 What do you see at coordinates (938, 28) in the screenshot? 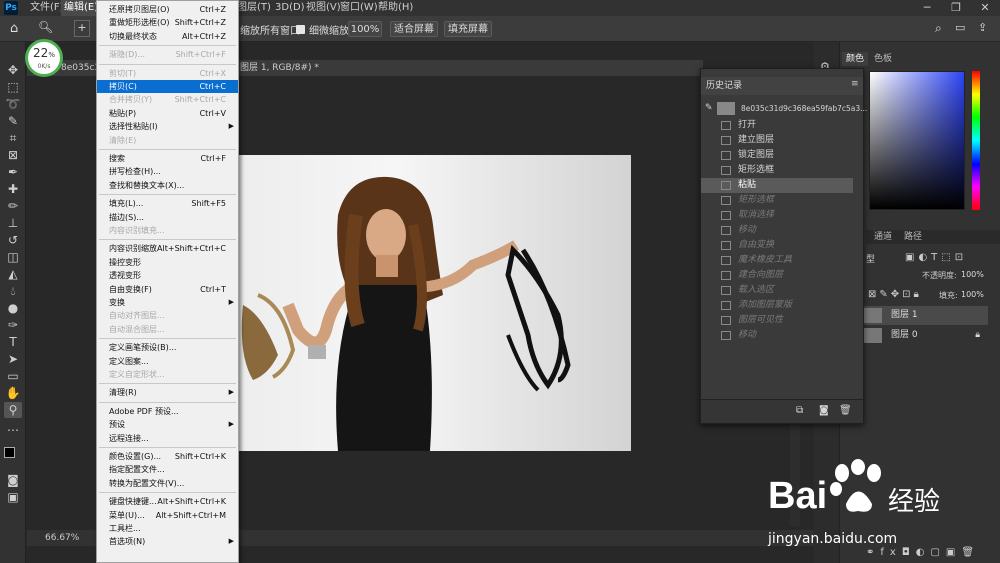
I see `search-icon: ⌕` at bounding box center [938, 28].